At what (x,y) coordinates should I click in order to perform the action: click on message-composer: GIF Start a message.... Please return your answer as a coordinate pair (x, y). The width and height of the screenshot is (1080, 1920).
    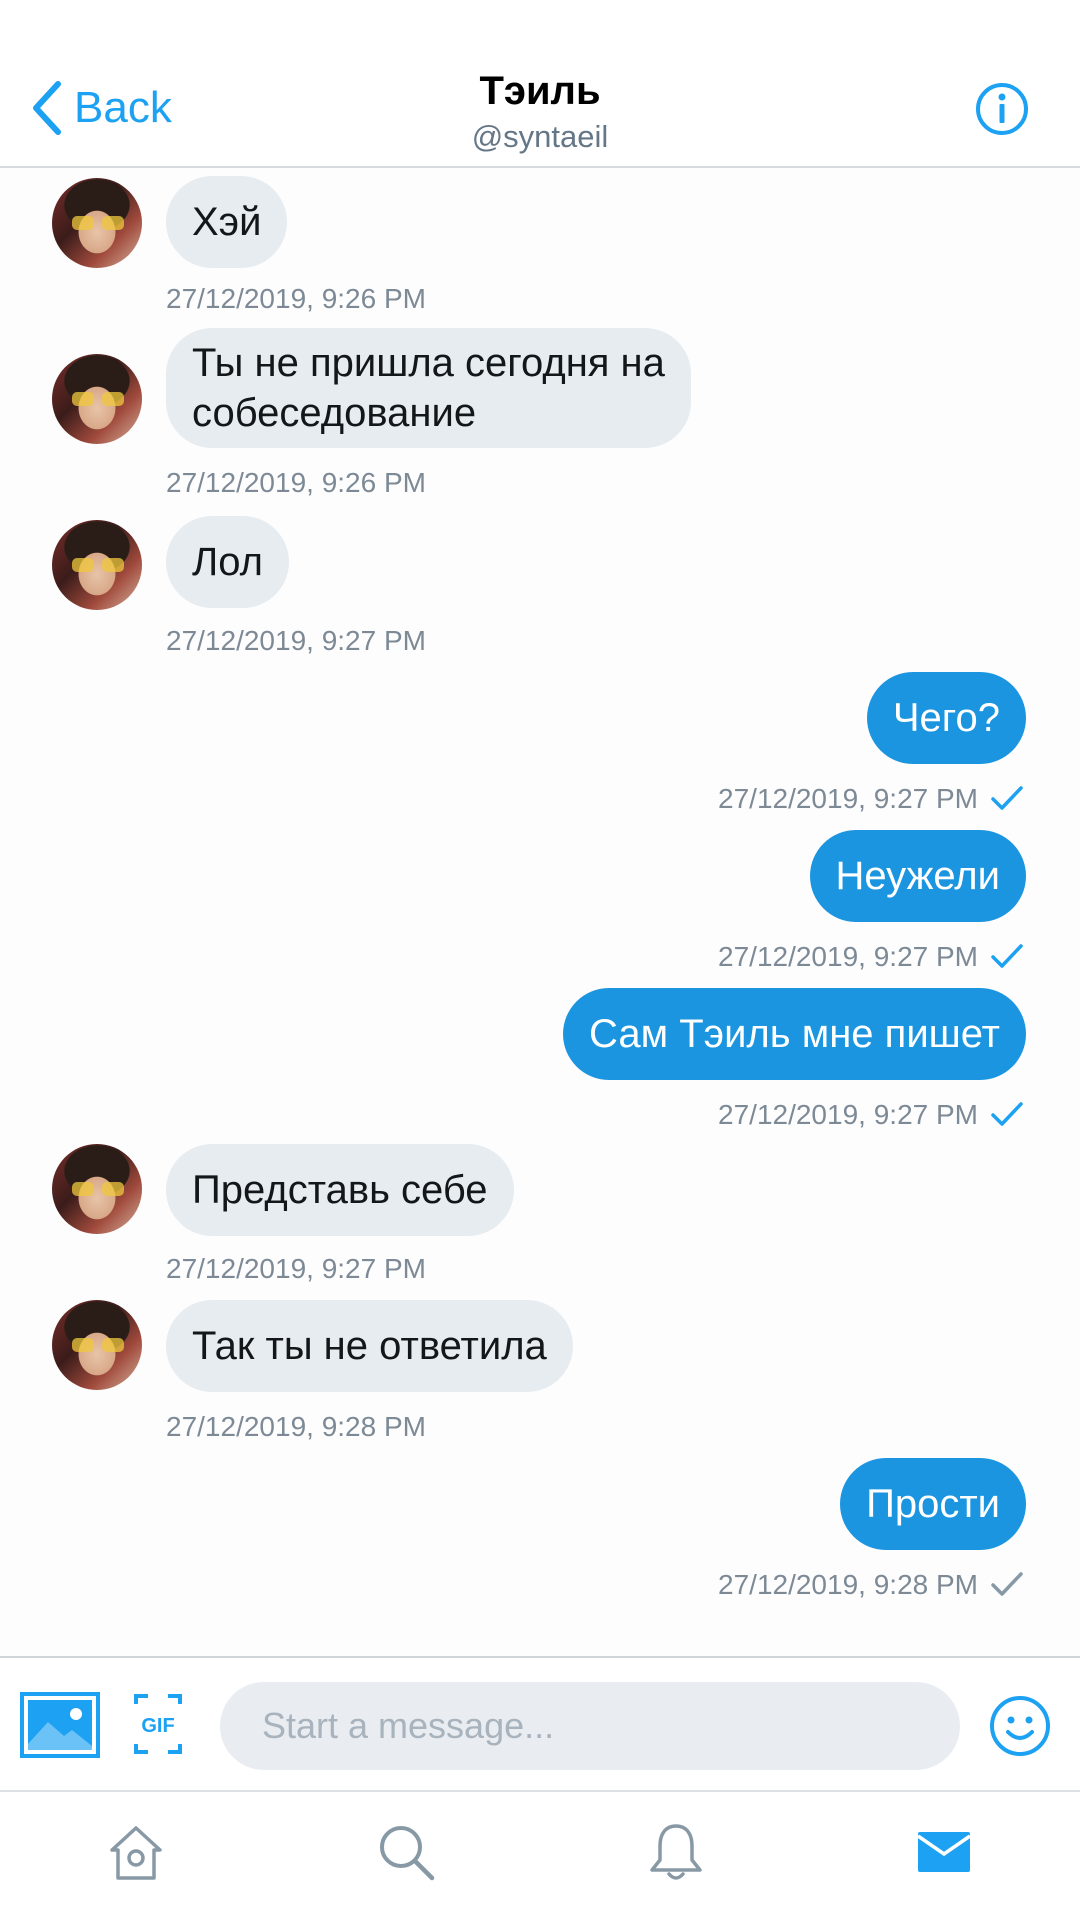
    Looking at the image, I should click on (540, 1724).